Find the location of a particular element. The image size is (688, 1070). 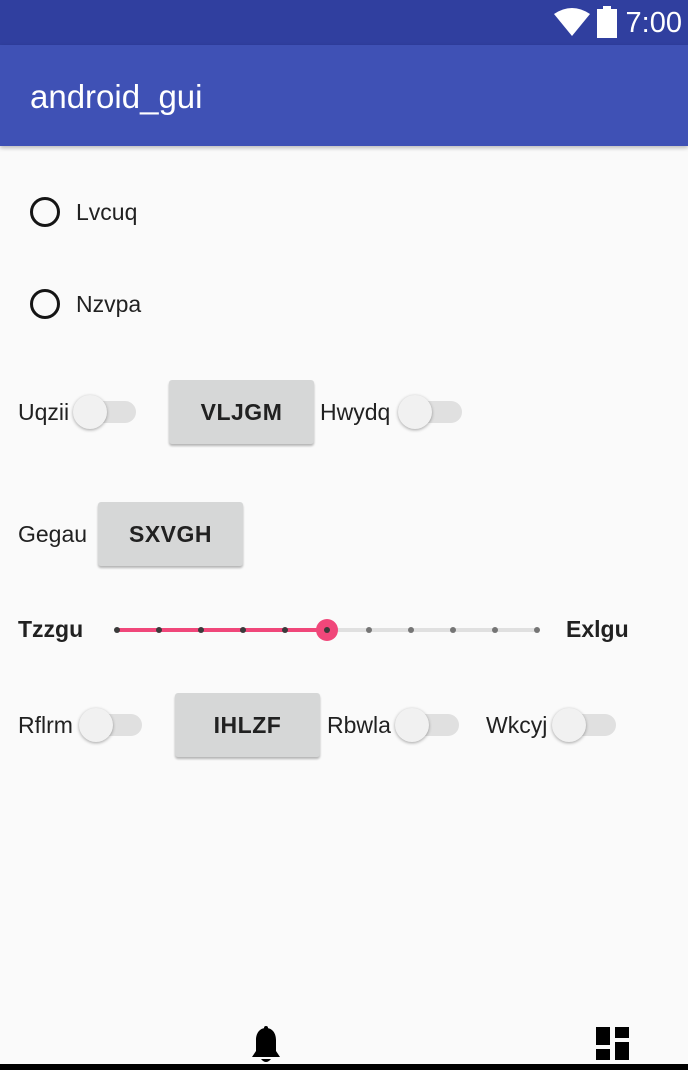

switch-label: Rbwla is located at coordinates (359, 725).